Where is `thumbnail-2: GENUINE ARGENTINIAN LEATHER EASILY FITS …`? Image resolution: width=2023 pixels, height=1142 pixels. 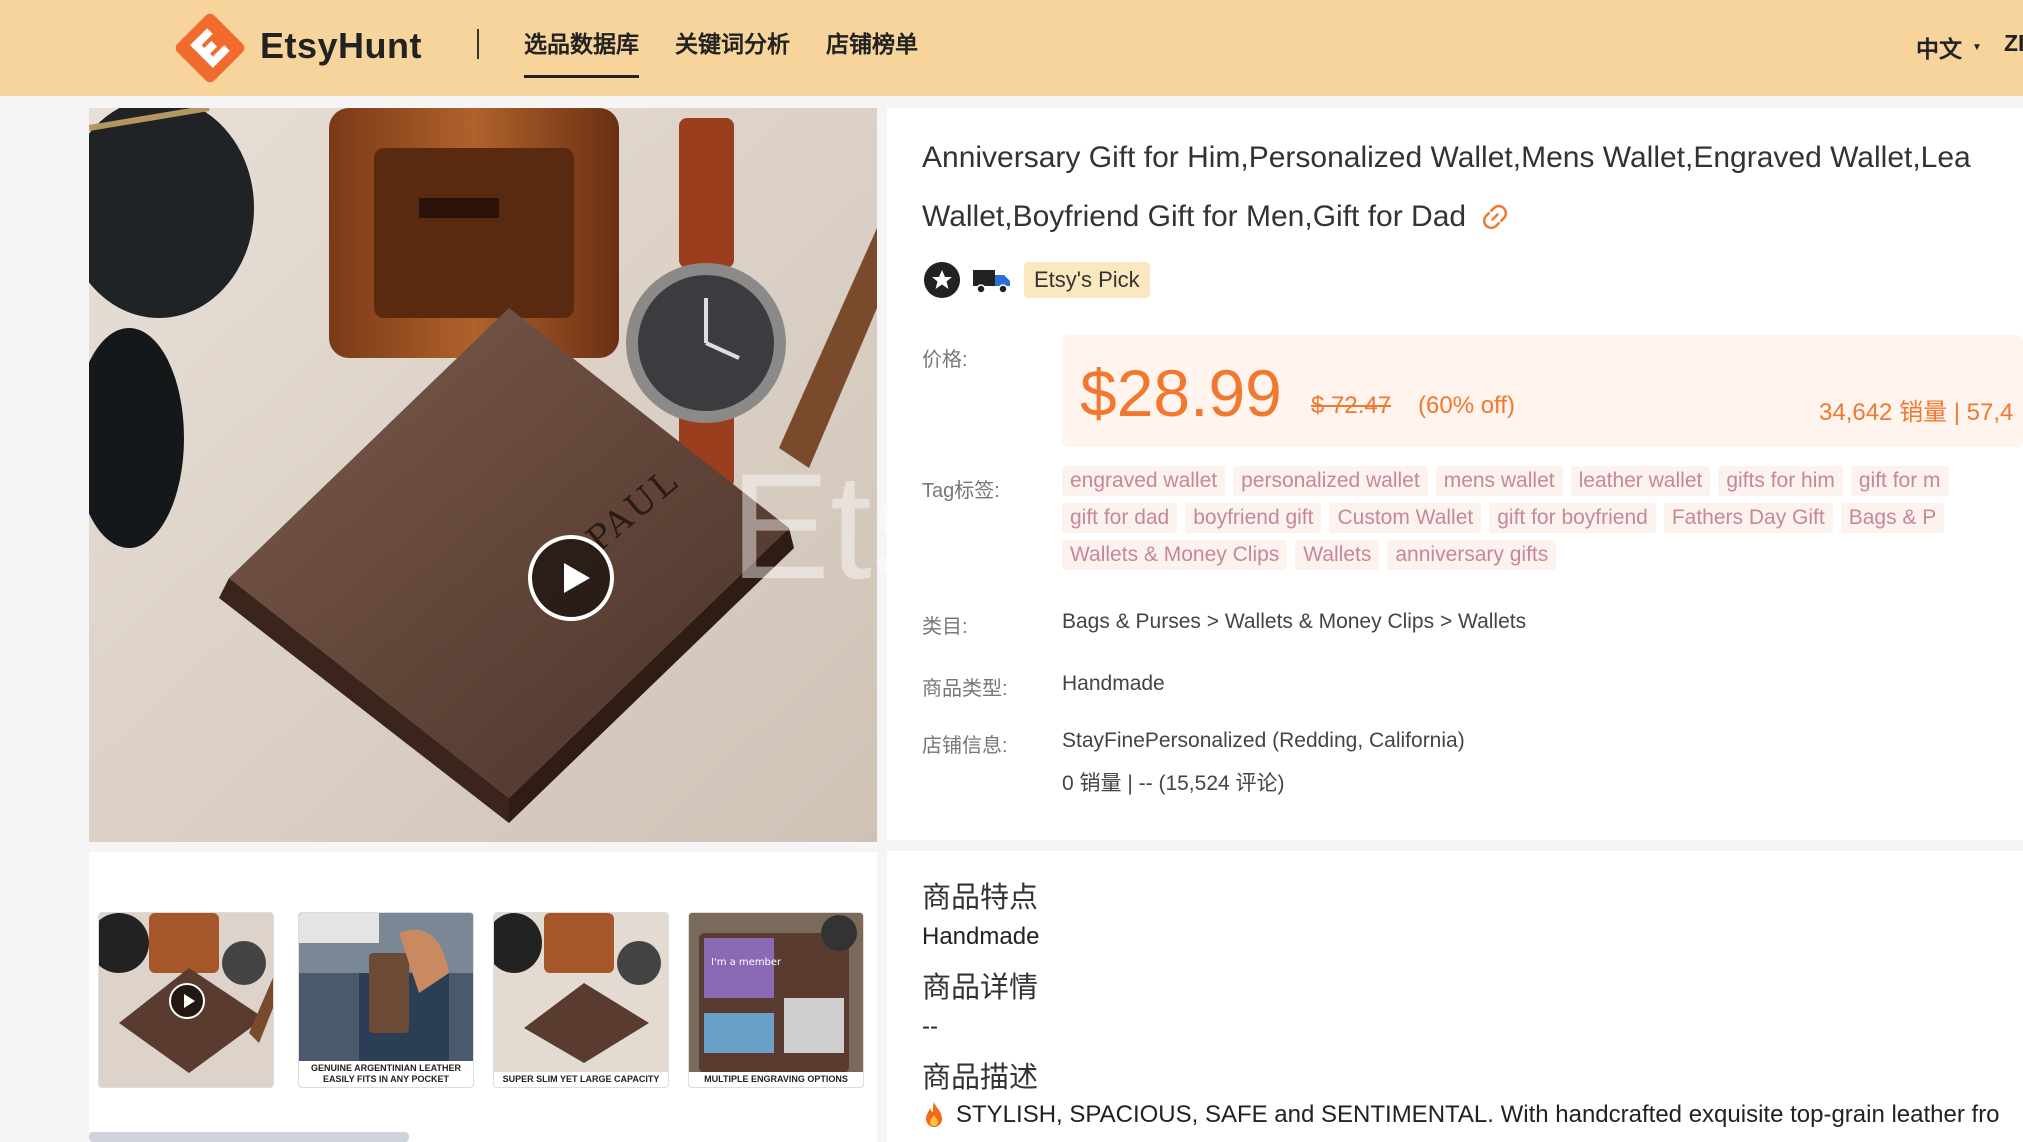
thumbnail-2: GENUINE ARGENTINIAN LEATHER EASILY FITS … is located at coordinates (386, 1000).